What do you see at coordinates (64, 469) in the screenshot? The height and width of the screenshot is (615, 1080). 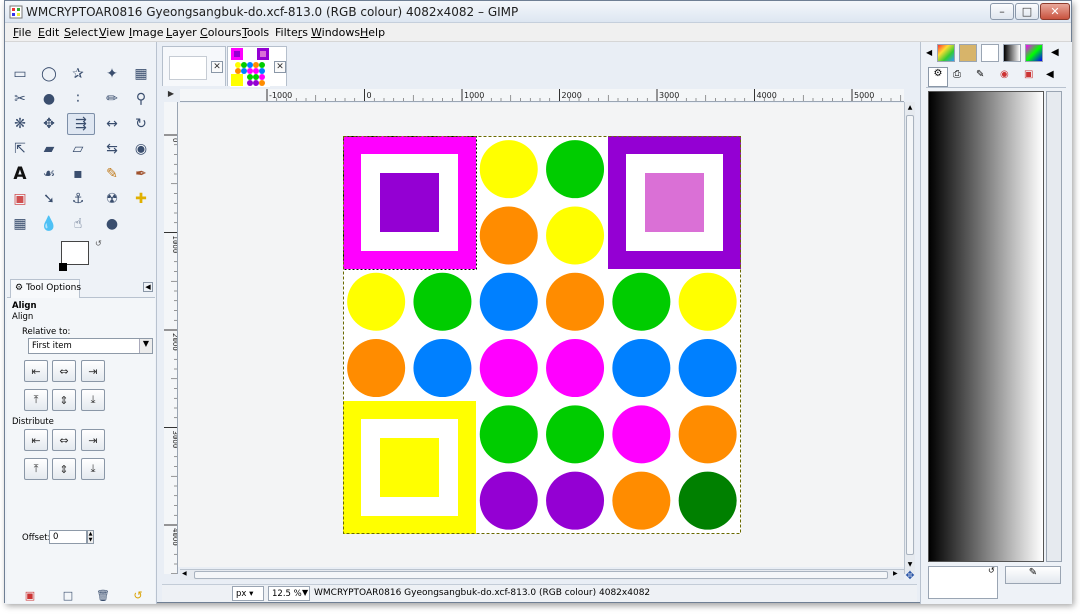 I see `distribute-middle-button: ⇕` at bounding box center [64, 469].